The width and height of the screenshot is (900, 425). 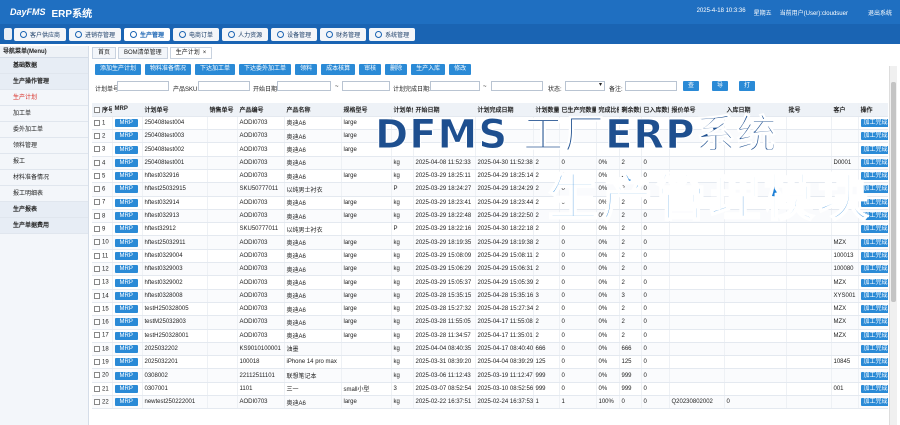 I want to click on page-tab-0: 首页, so click(x=104, y=53).